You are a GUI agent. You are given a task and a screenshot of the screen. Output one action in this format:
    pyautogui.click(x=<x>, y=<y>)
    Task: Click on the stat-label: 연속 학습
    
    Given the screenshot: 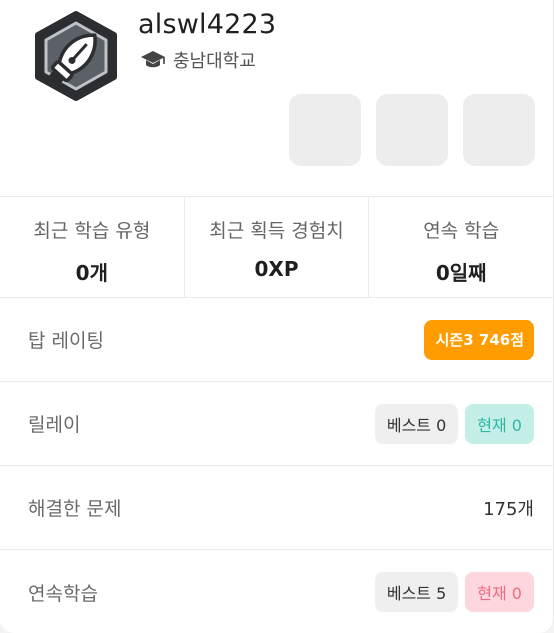 What is the action you would take?
    pyautogui.click(x=461, y=231)
    